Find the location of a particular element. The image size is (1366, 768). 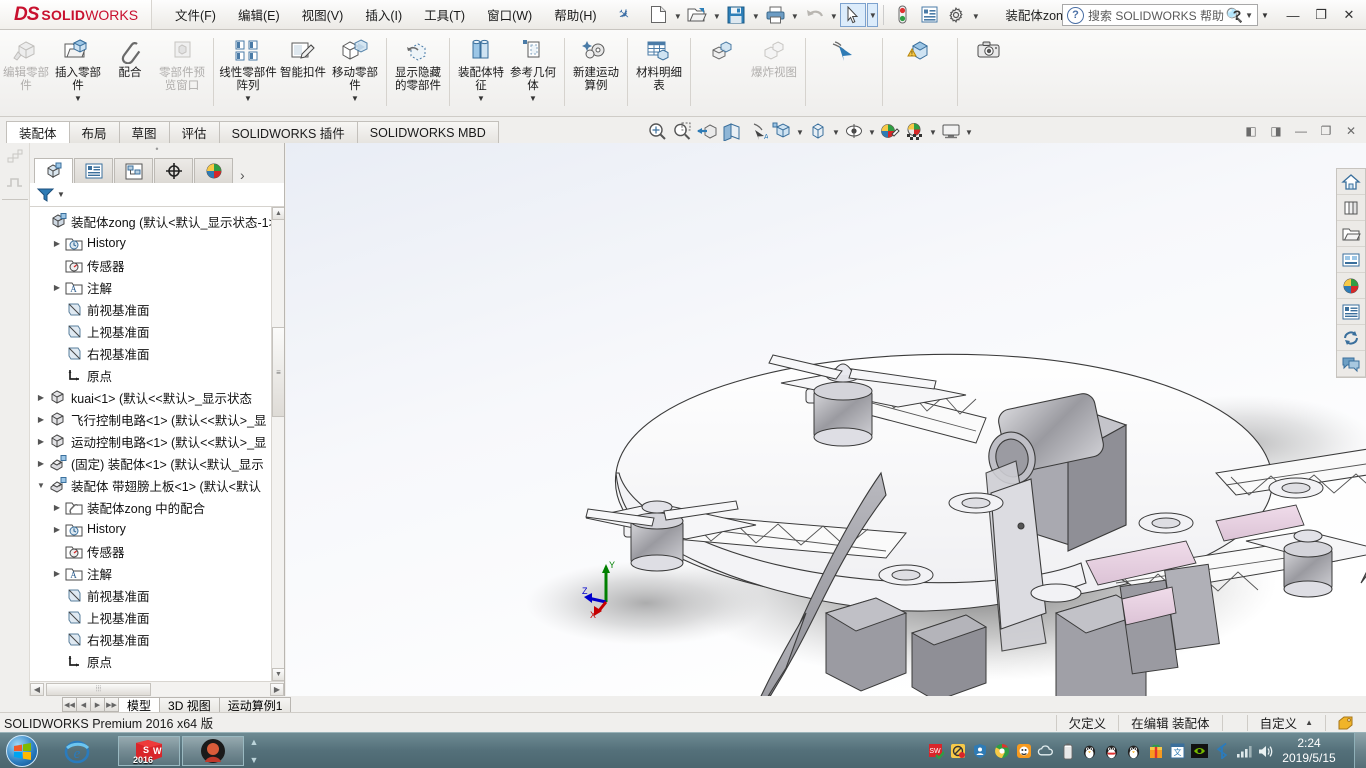

edit-component: 编辑零部件 is located at coordinates (26, 72).